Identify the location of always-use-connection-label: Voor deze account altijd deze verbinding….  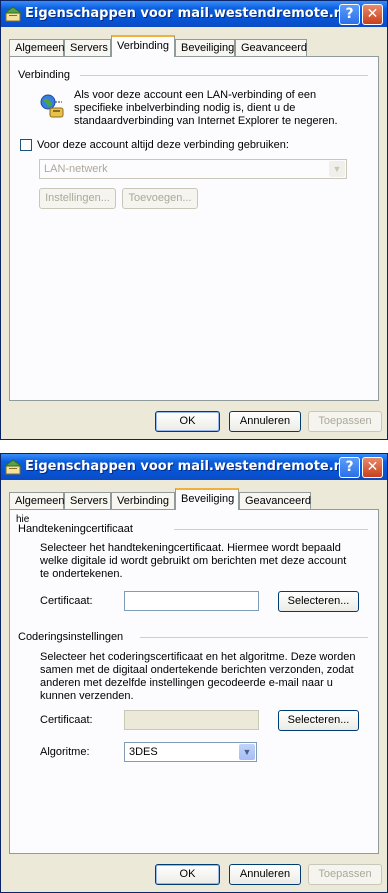
(163, 145).